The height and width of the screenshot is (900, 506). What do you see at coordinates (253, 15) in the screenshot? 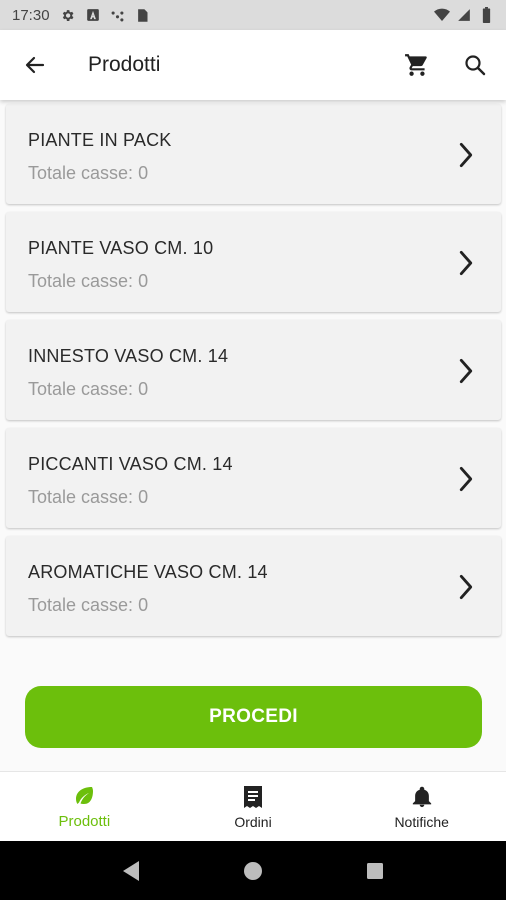
I see `status-bar: 17:30` at bounding box center [253, 15].